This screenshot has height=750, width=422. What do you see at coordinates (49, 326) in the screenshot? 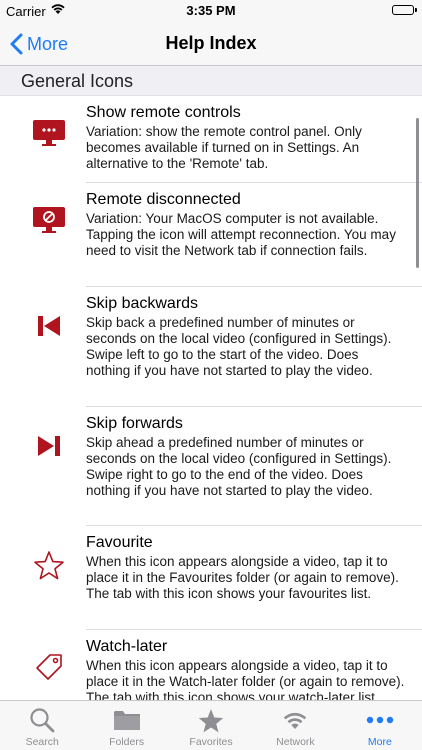
I see `skip-backward-icon` at bounding box center [49, 326].